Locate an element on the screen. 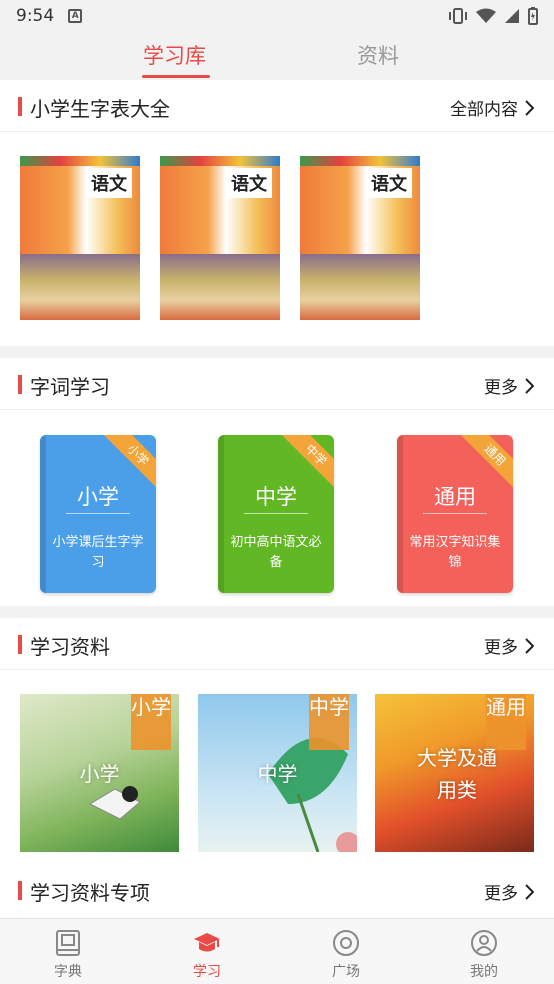 This screenshot has height=984, width=554. book-name: 小学 is located at coordinates (98, 497).